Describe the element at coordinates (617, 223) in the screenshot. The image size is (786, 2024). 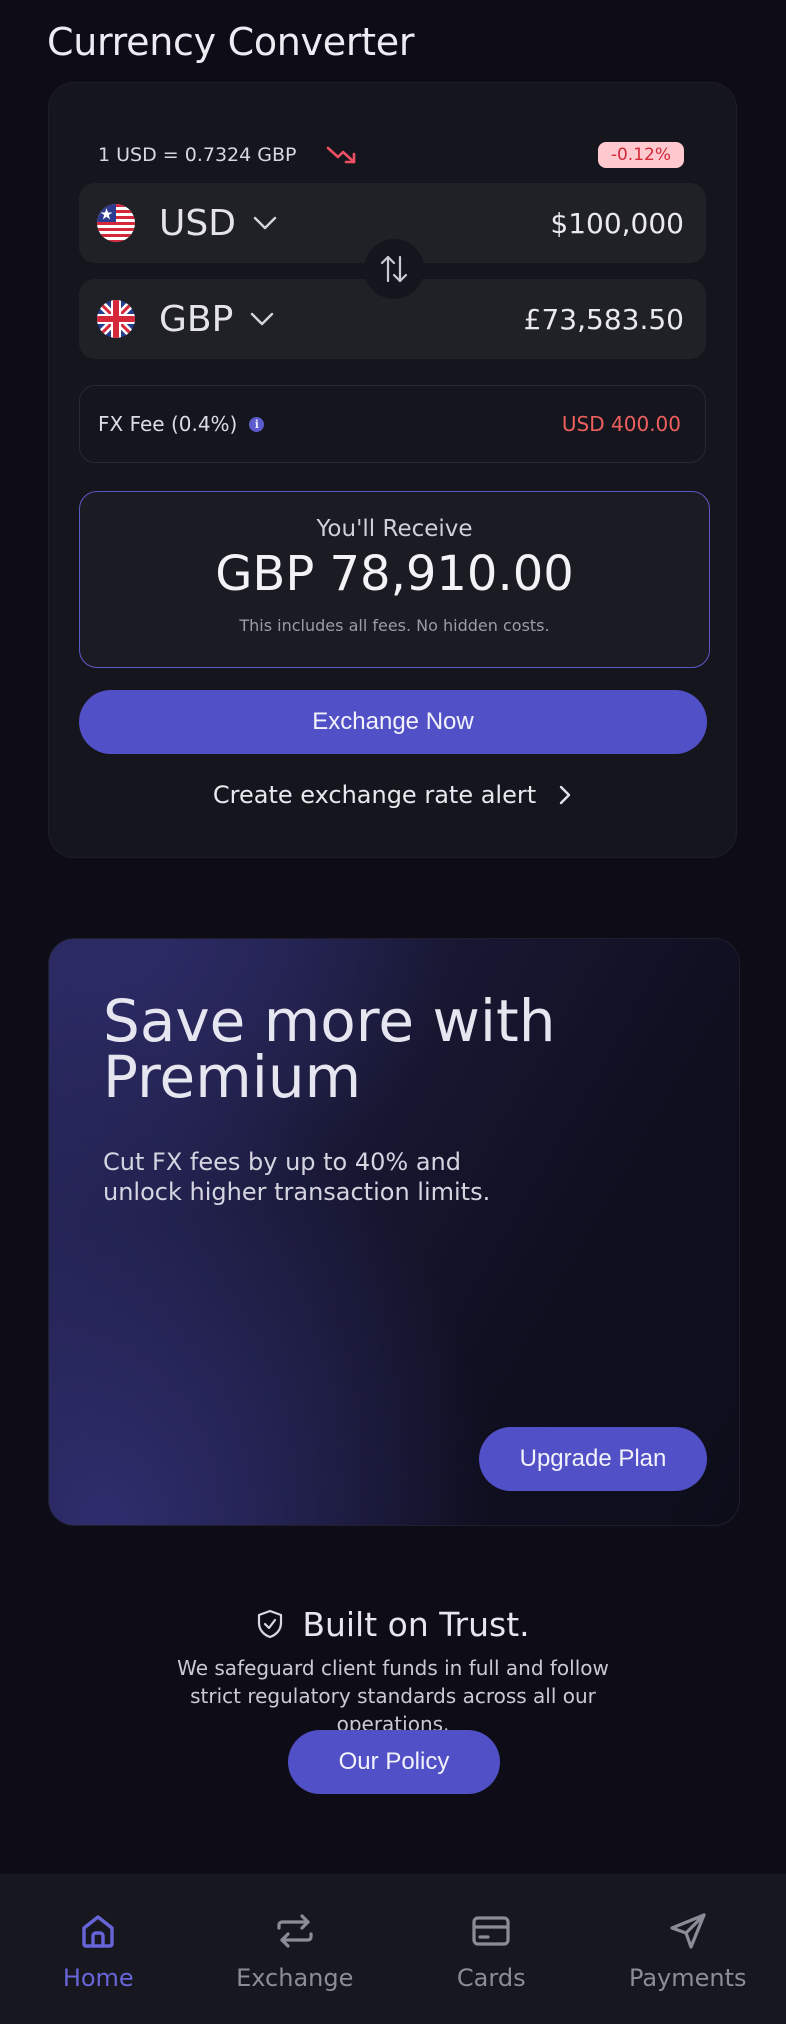
I see `from-amount: $100,000` at that location.